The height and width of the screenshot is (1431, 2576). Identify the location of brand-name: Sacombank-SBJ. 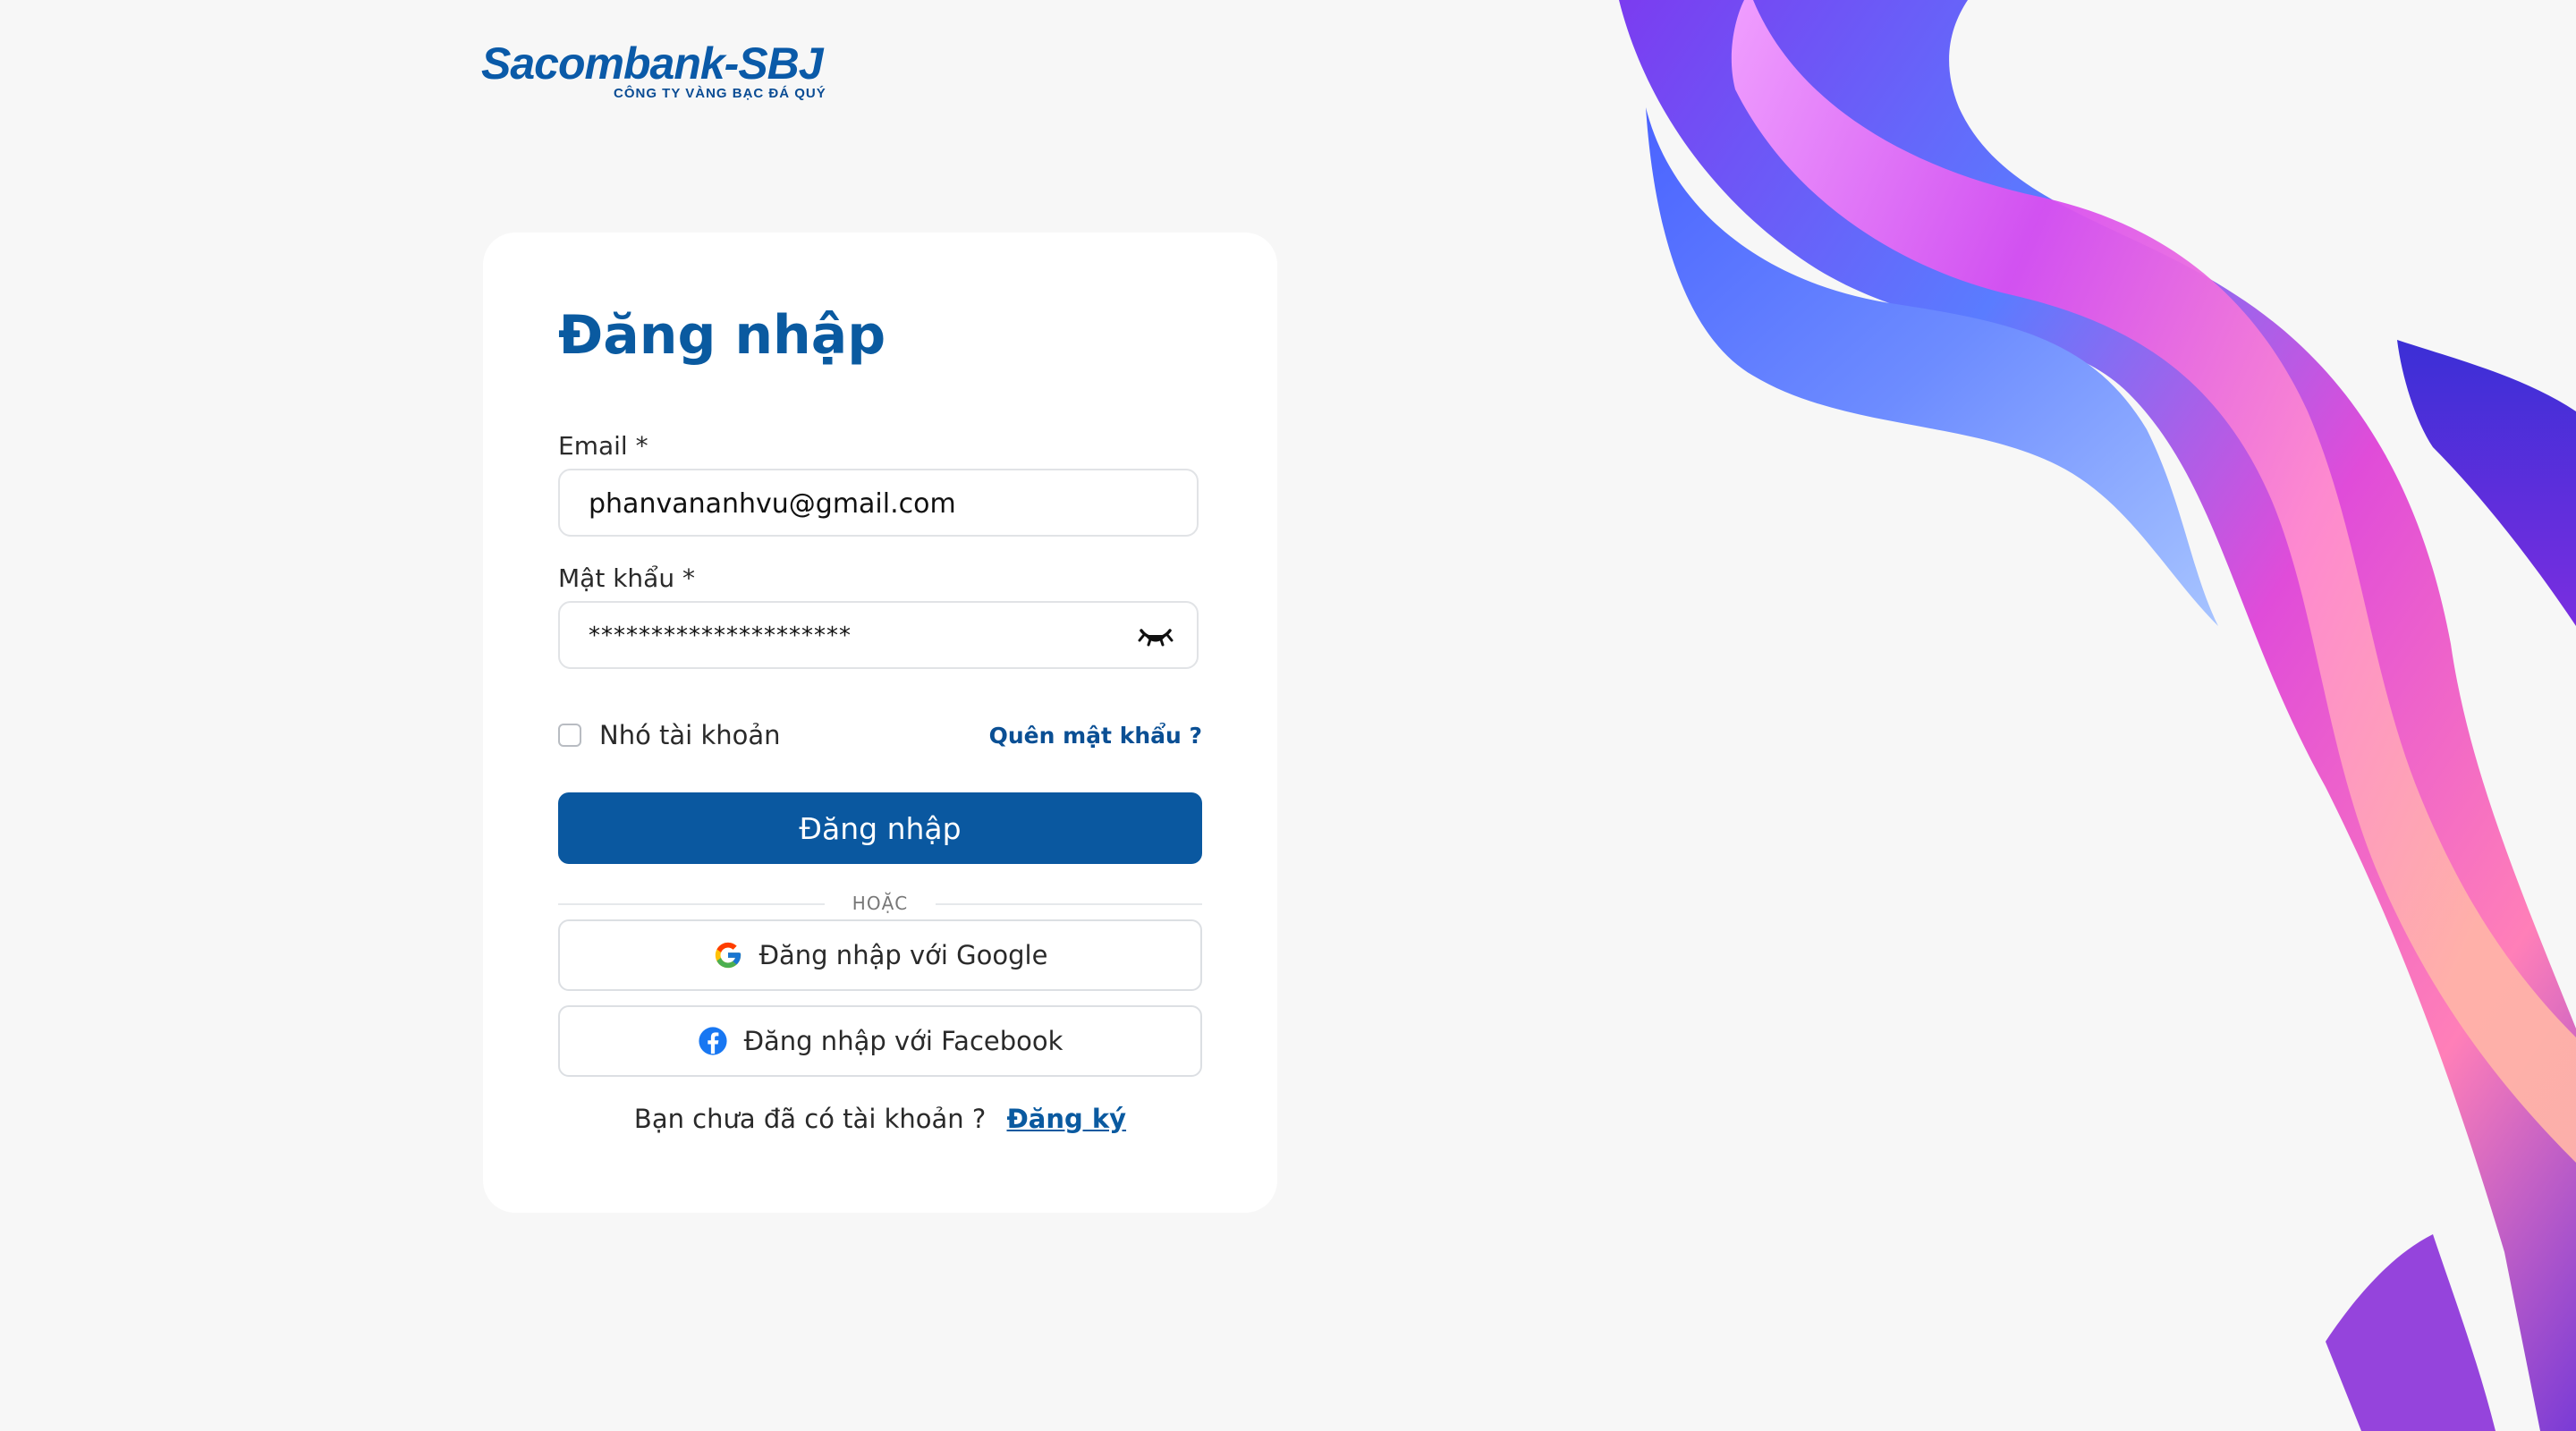
(652, 64).